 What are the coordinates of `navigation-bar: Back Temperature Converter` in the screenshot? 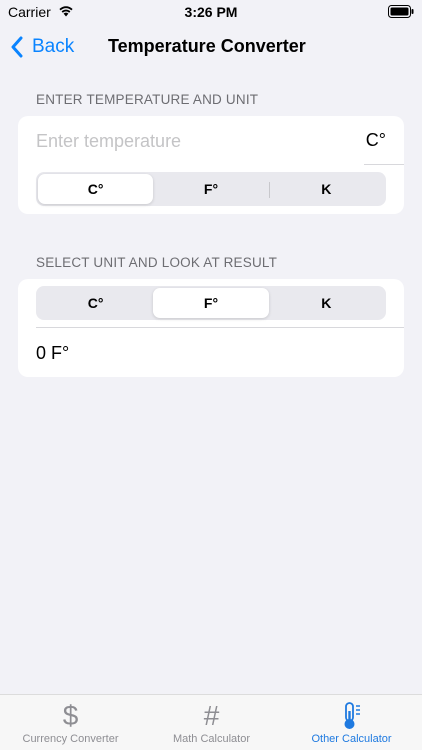 It's located at (211, 47).